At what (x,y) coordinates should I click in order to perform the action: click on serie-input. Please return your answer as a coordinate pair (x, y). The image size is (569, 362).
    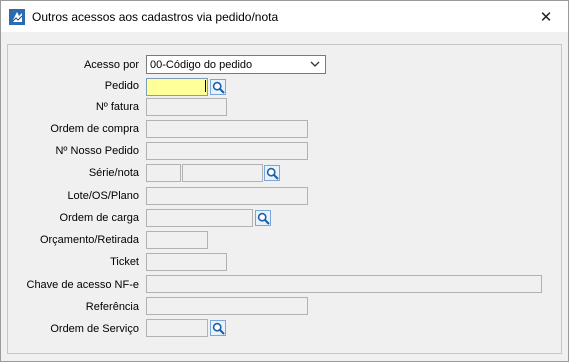
    Looking at the image, I should click on (163, 173).